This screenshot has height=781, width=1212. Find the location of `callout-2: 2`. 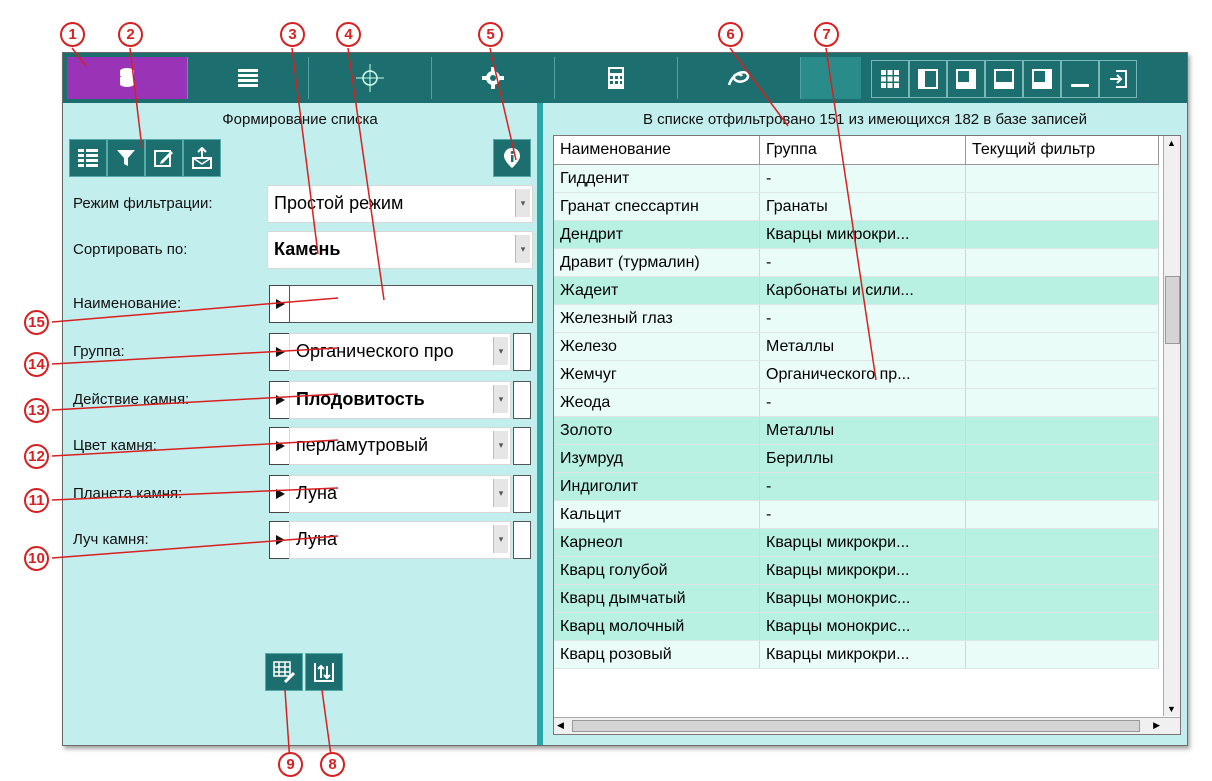

callout-2: 2 is located at coordinates (130, 34).